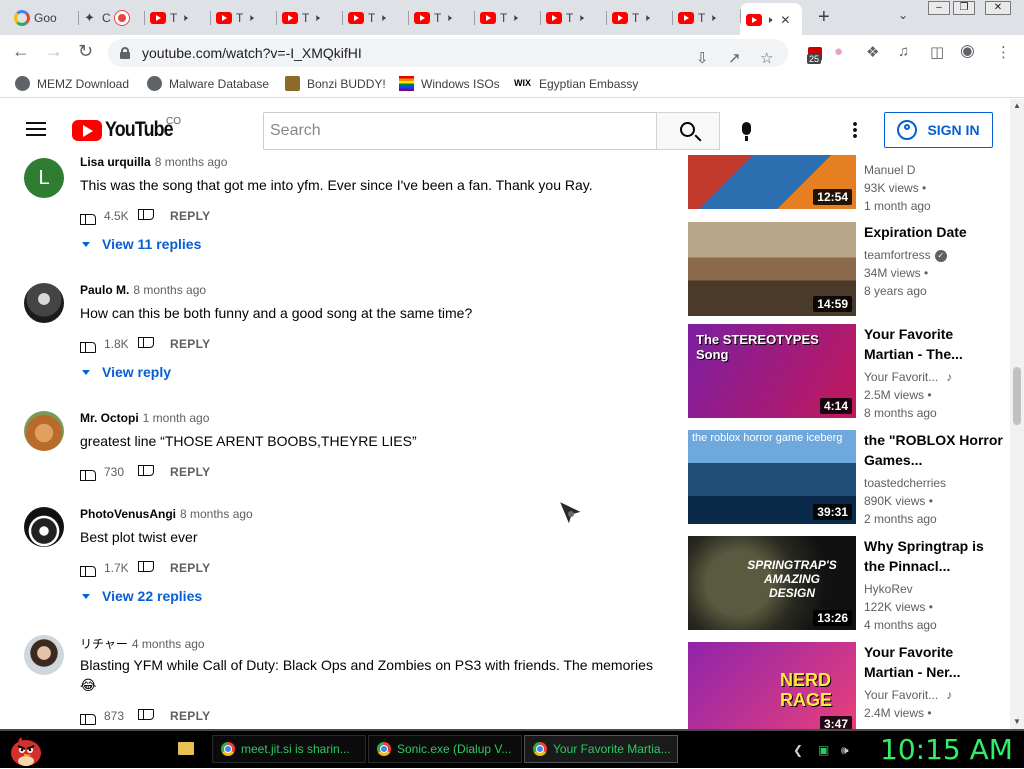  Describe the element at coordinates (939, 8) in the screenshot. I see `minimize-button: –` at that location.